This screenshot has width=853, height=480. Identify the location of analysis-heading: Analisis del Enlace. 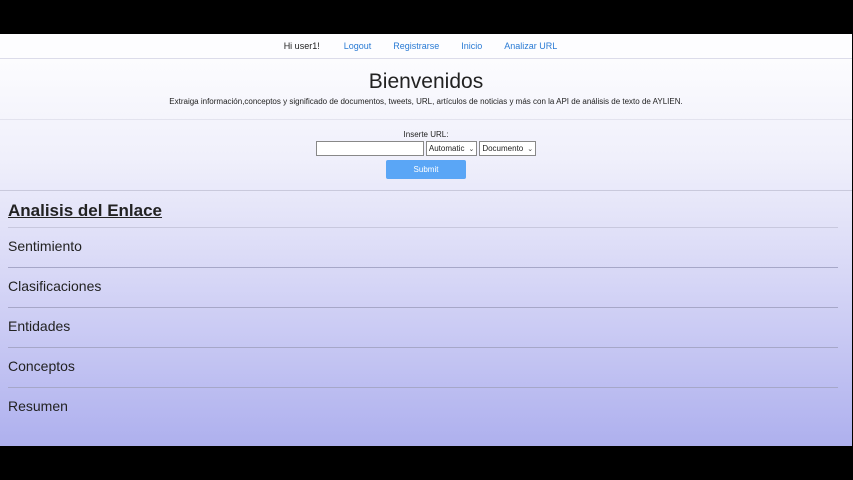
(423, 214).